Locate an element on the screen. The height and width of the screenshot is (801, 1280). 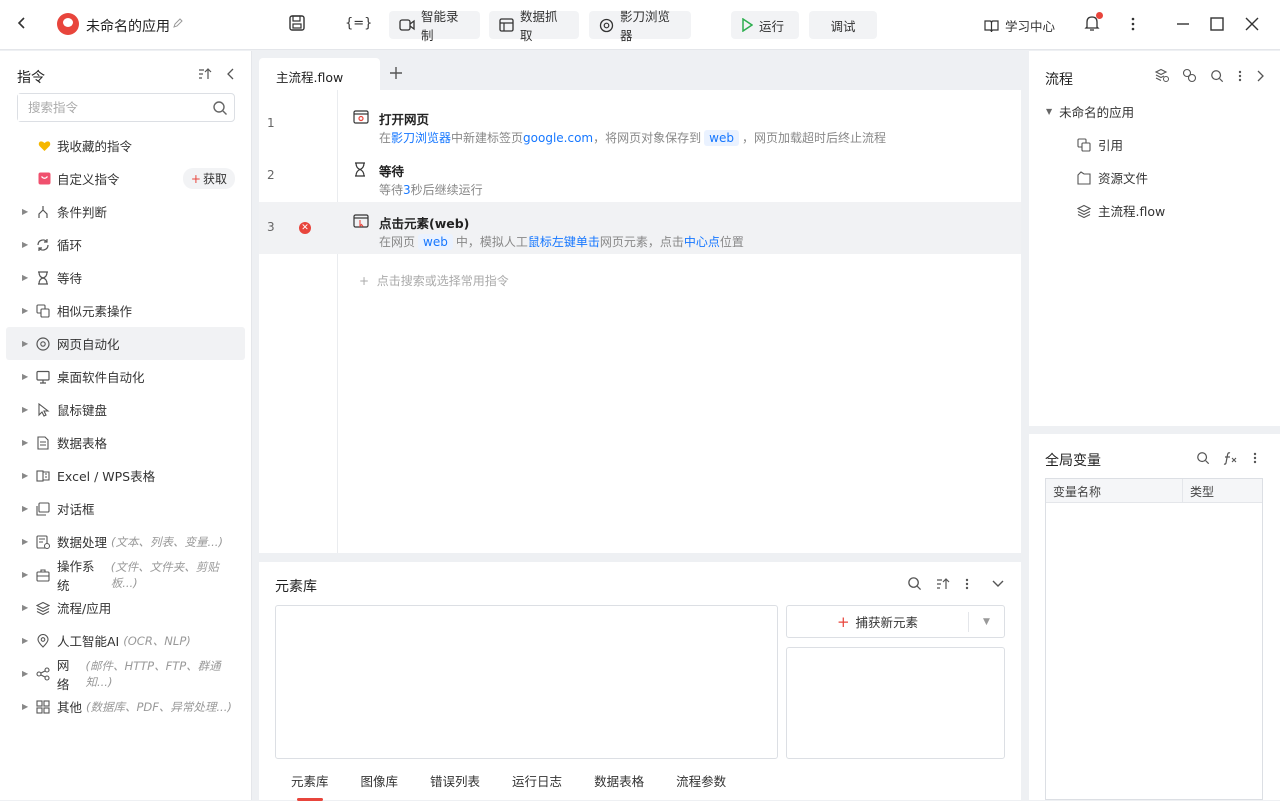
command-category: ▶ 循环 is located at coordinates (125, 244).